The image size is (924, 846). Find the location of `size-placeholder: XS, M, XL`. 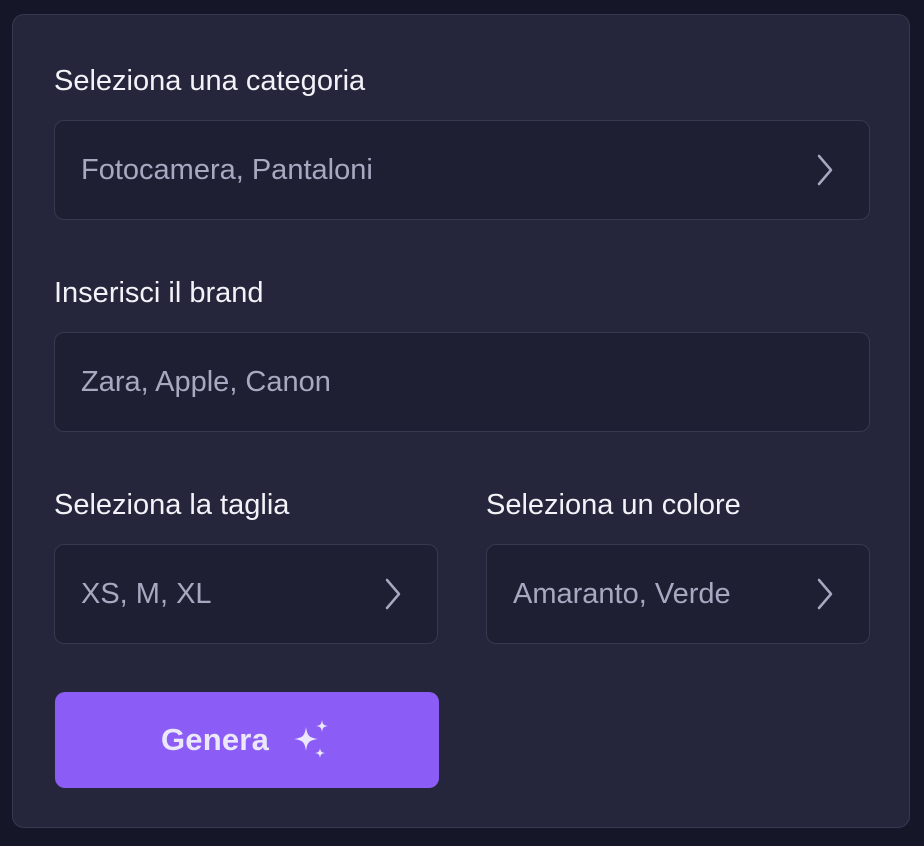

size-placeholder: XS, M, XL is located at coordinates (146, 593).